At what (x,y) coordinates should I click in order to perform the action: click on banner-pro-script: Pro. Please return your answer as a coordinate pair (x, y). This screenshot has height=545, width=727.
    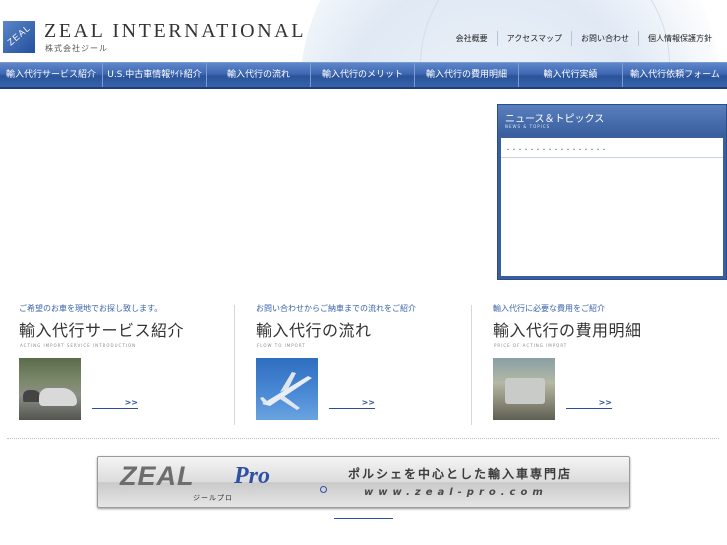
    Looking at the image, I should click on (252, 476).